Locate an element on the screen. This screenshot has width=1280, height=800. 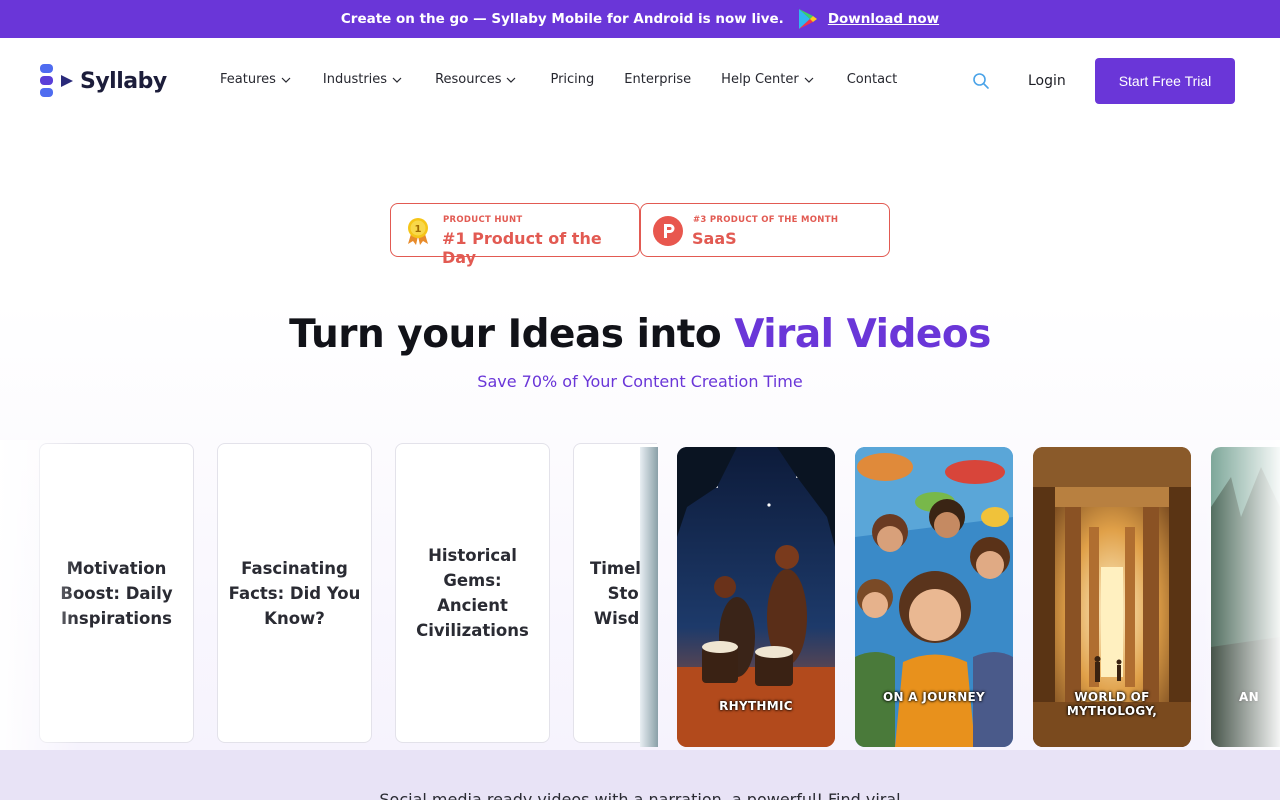
nav-item-industries: Industries is located at coordinates (362, 79).